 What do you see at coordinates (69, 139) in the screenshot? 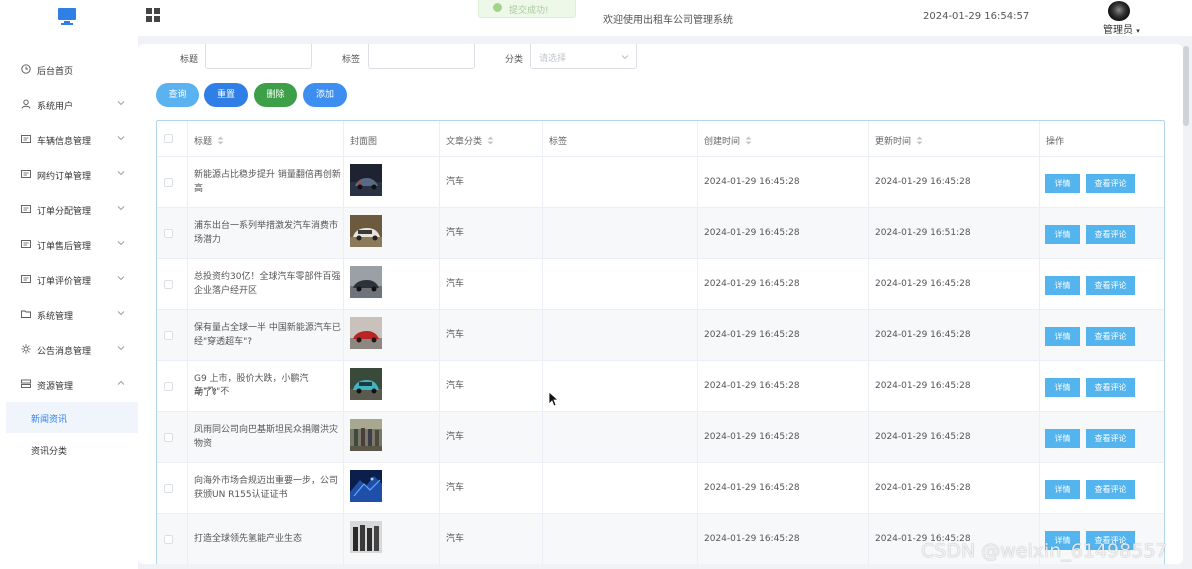
I see `sidebar-item-vehicle-info: 车辆信息管理` at bounding box center [69, 139].